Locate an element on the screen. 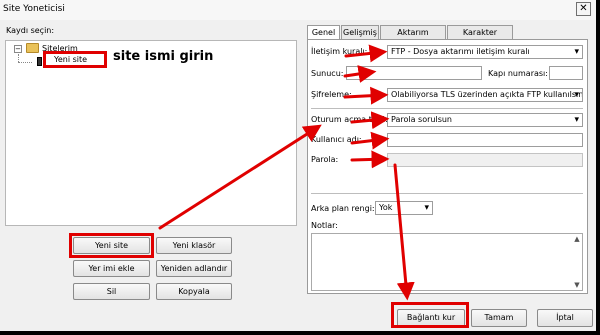 The height and width of the screenshot is (335, 600). scroll-down-icon: ▼ is located at coordinates (577, 285).